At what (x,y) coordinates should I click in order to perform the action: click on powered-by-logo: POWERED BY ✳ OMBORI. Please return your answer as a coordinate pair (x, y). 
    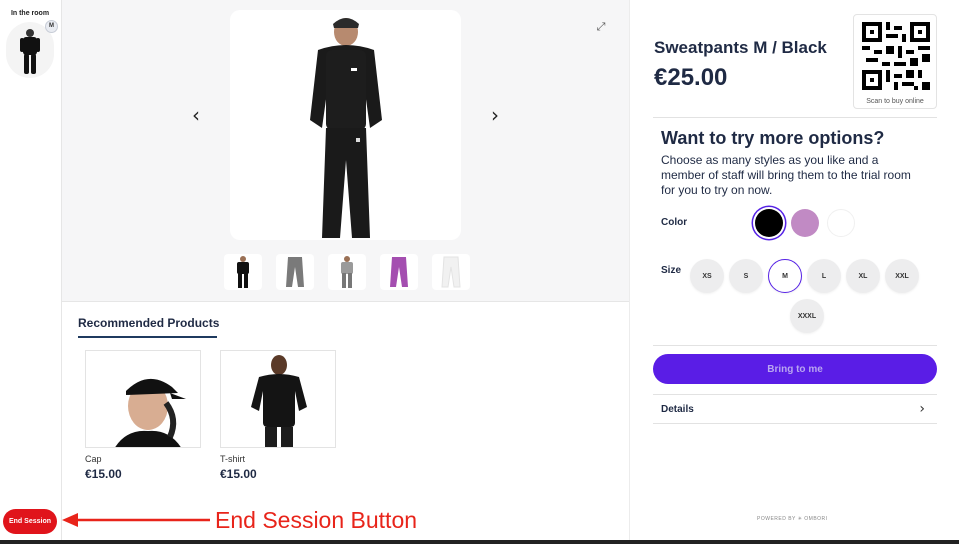
    Looking at the image, I should click on (792, 519).